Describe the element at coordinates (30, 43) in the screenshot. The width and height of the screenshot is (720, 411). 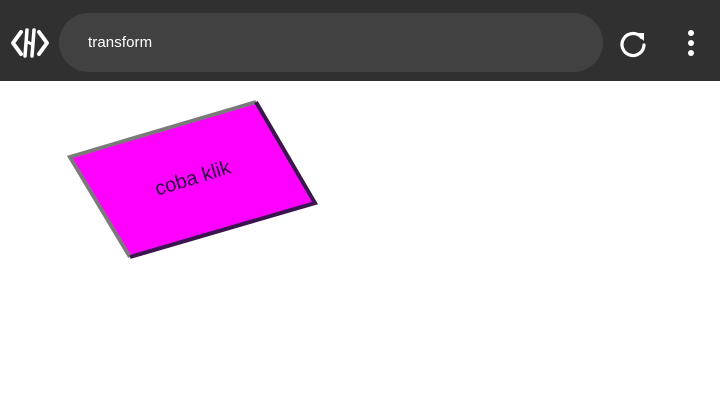
I see `code-brackets-logo-icon` at that location.